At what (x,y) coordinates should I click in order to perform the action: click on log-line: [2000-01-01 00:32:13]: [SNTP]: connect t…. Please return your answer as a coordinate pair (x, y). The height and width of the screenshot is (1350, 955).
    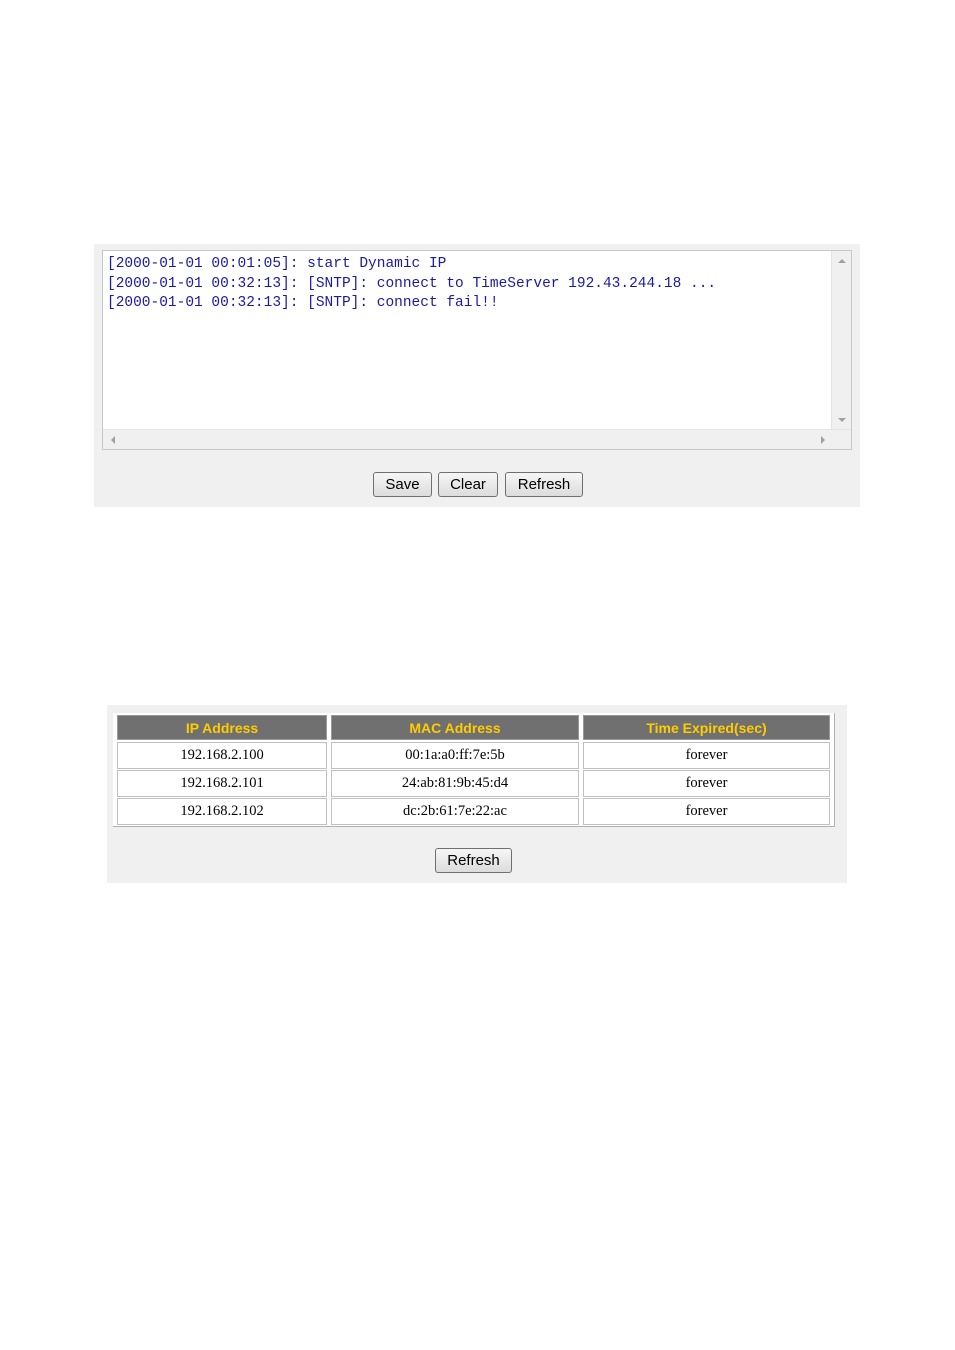
    Looking at the image, I should click on (412, 283).